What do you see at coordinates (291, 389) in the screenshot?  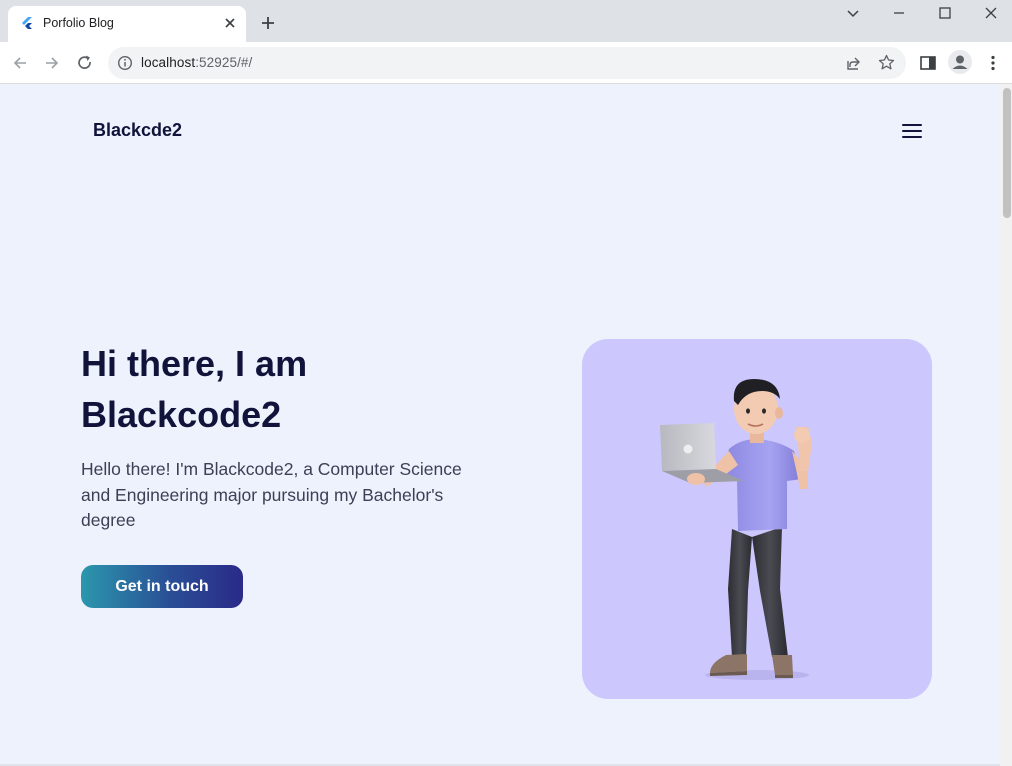 I see `hero-title: Hi there, I am Blackcode2` at bounding box center [291, 389].